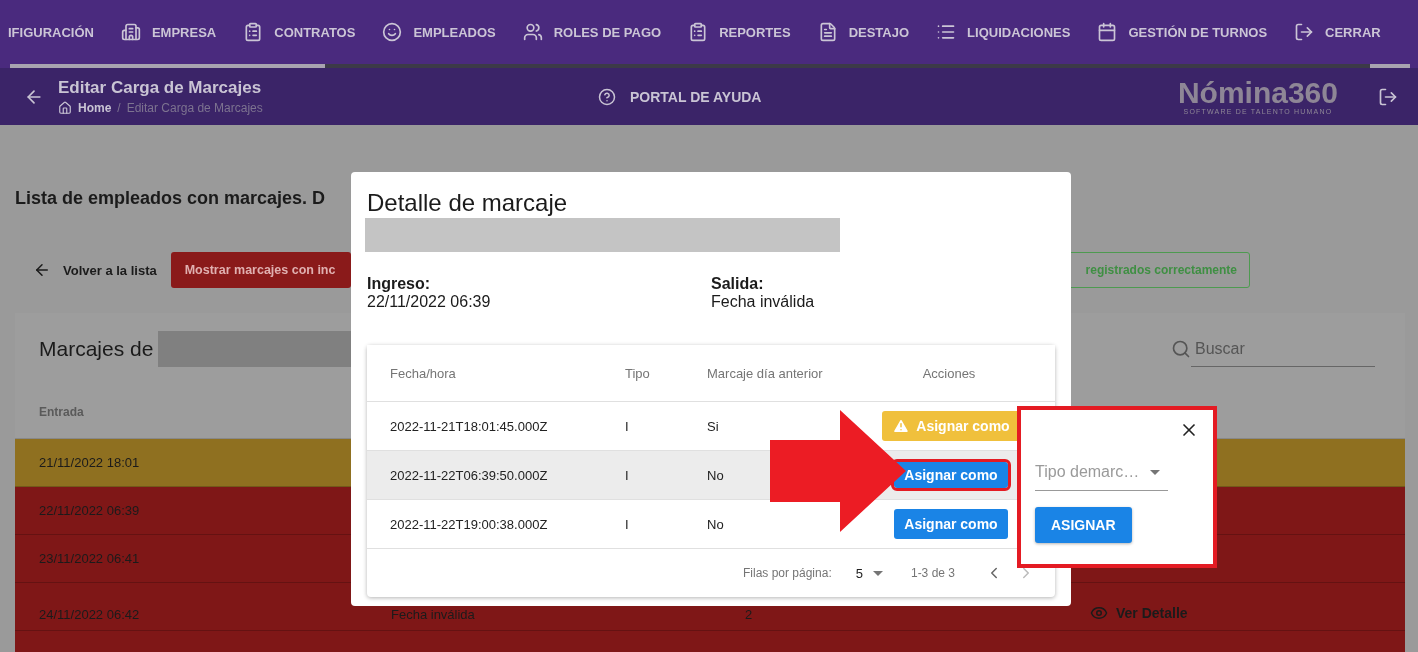 The width and height of the screenshot is (1418, 652). Describe the element at coordinates (90, 558) in the screenshot. I see `table-cell-text: 23/11/2022 06:41` at that location.